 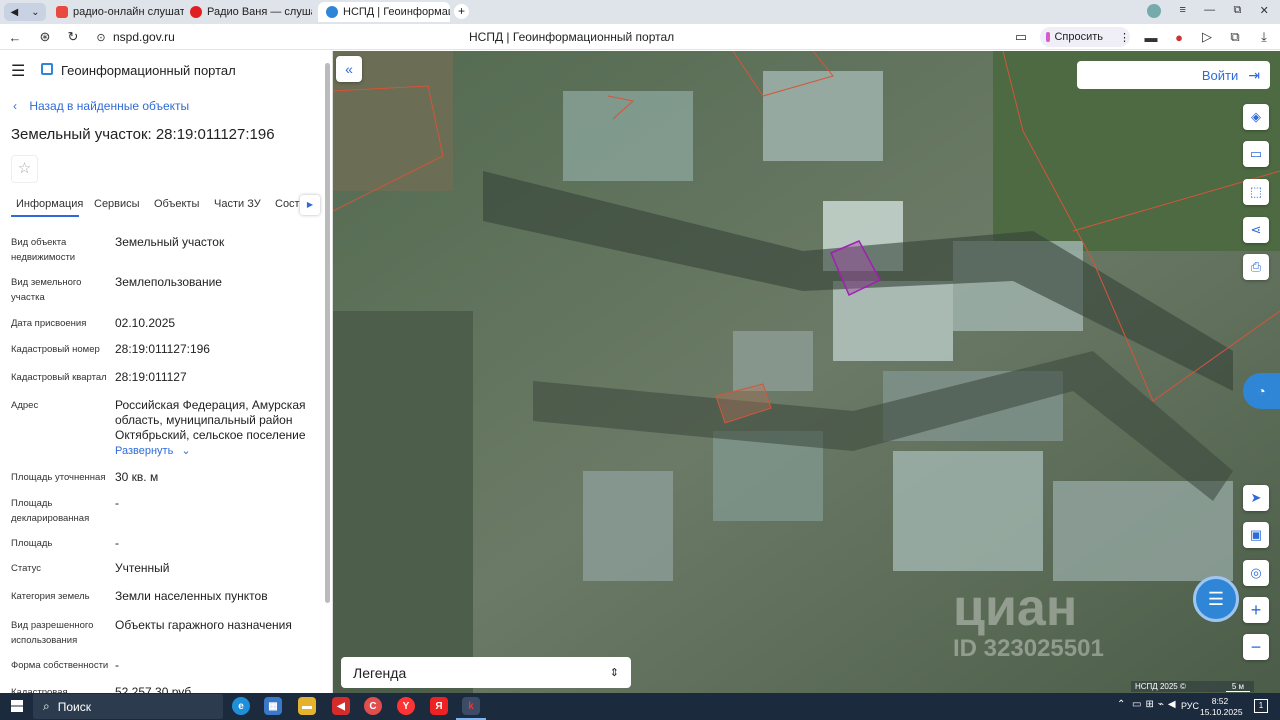 What do you see at coordinates (142, 568) in the screenshot?
I see `field-value: Учтенный` at bounding box center [142, 568].